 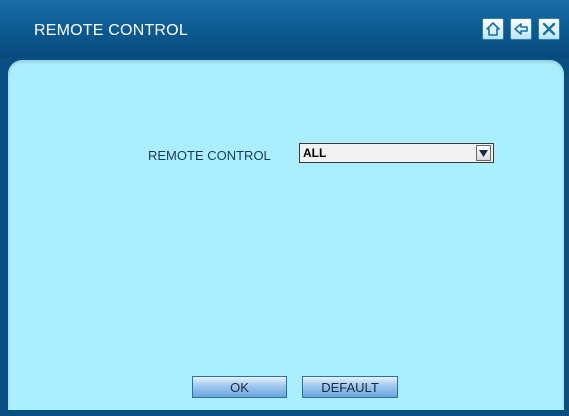 I want to click on default-button: DEFAULT, so click(x=350, y=387).